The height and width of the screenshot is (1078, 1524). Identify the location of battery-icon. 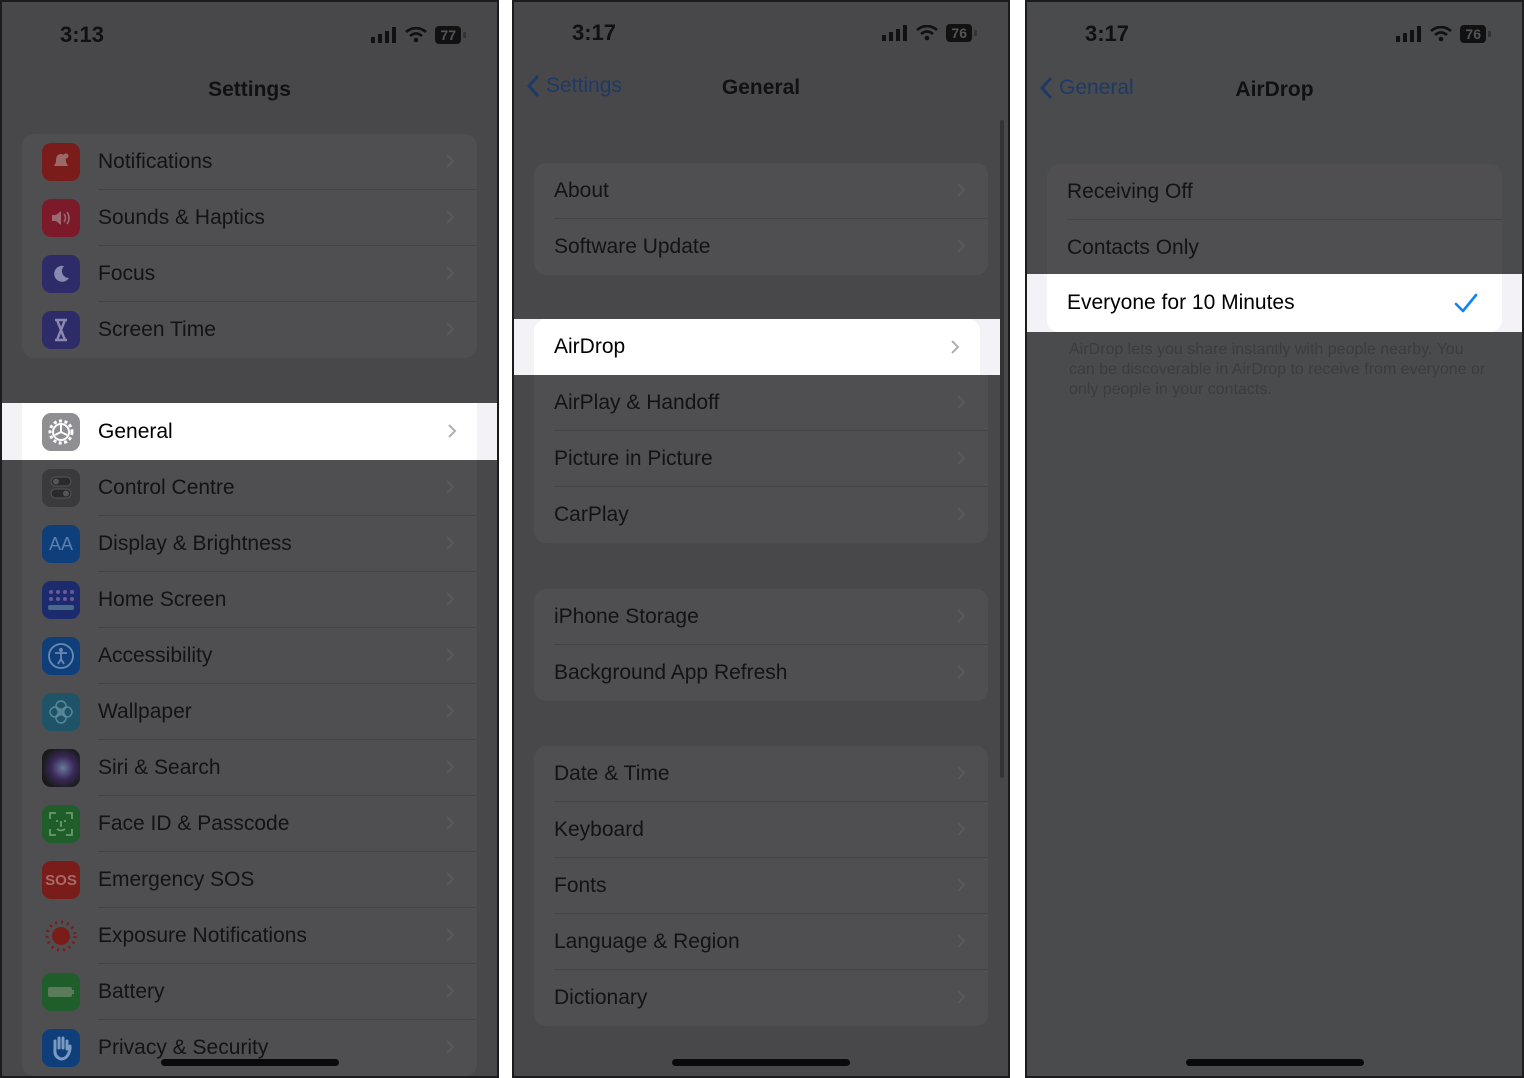
(61, 992).